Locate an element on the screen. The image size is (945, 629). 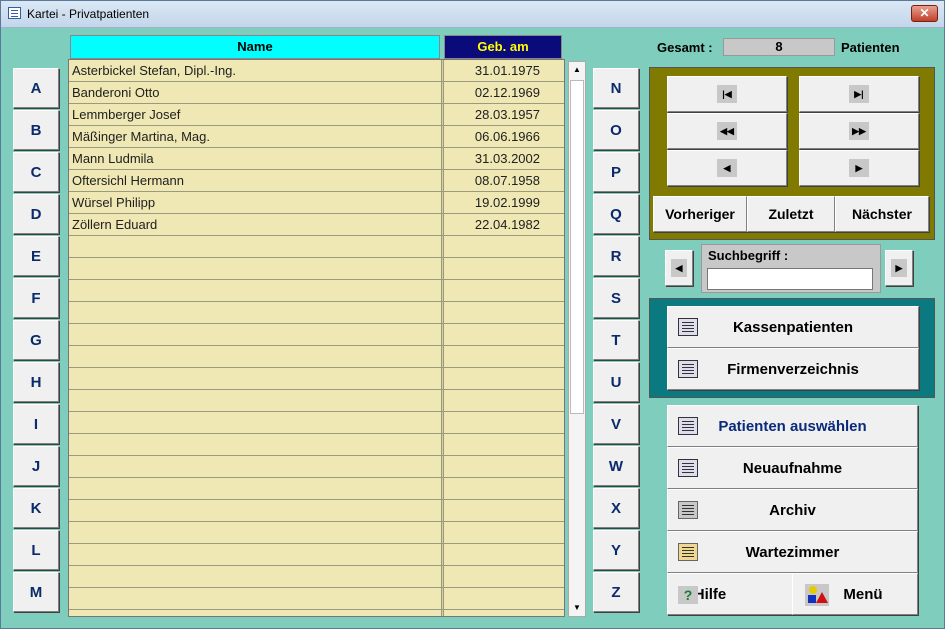
table-row: Asterbickel Stefan, Dipl.-Ing. 31.01.1975 is located at coordinates (316, 71).